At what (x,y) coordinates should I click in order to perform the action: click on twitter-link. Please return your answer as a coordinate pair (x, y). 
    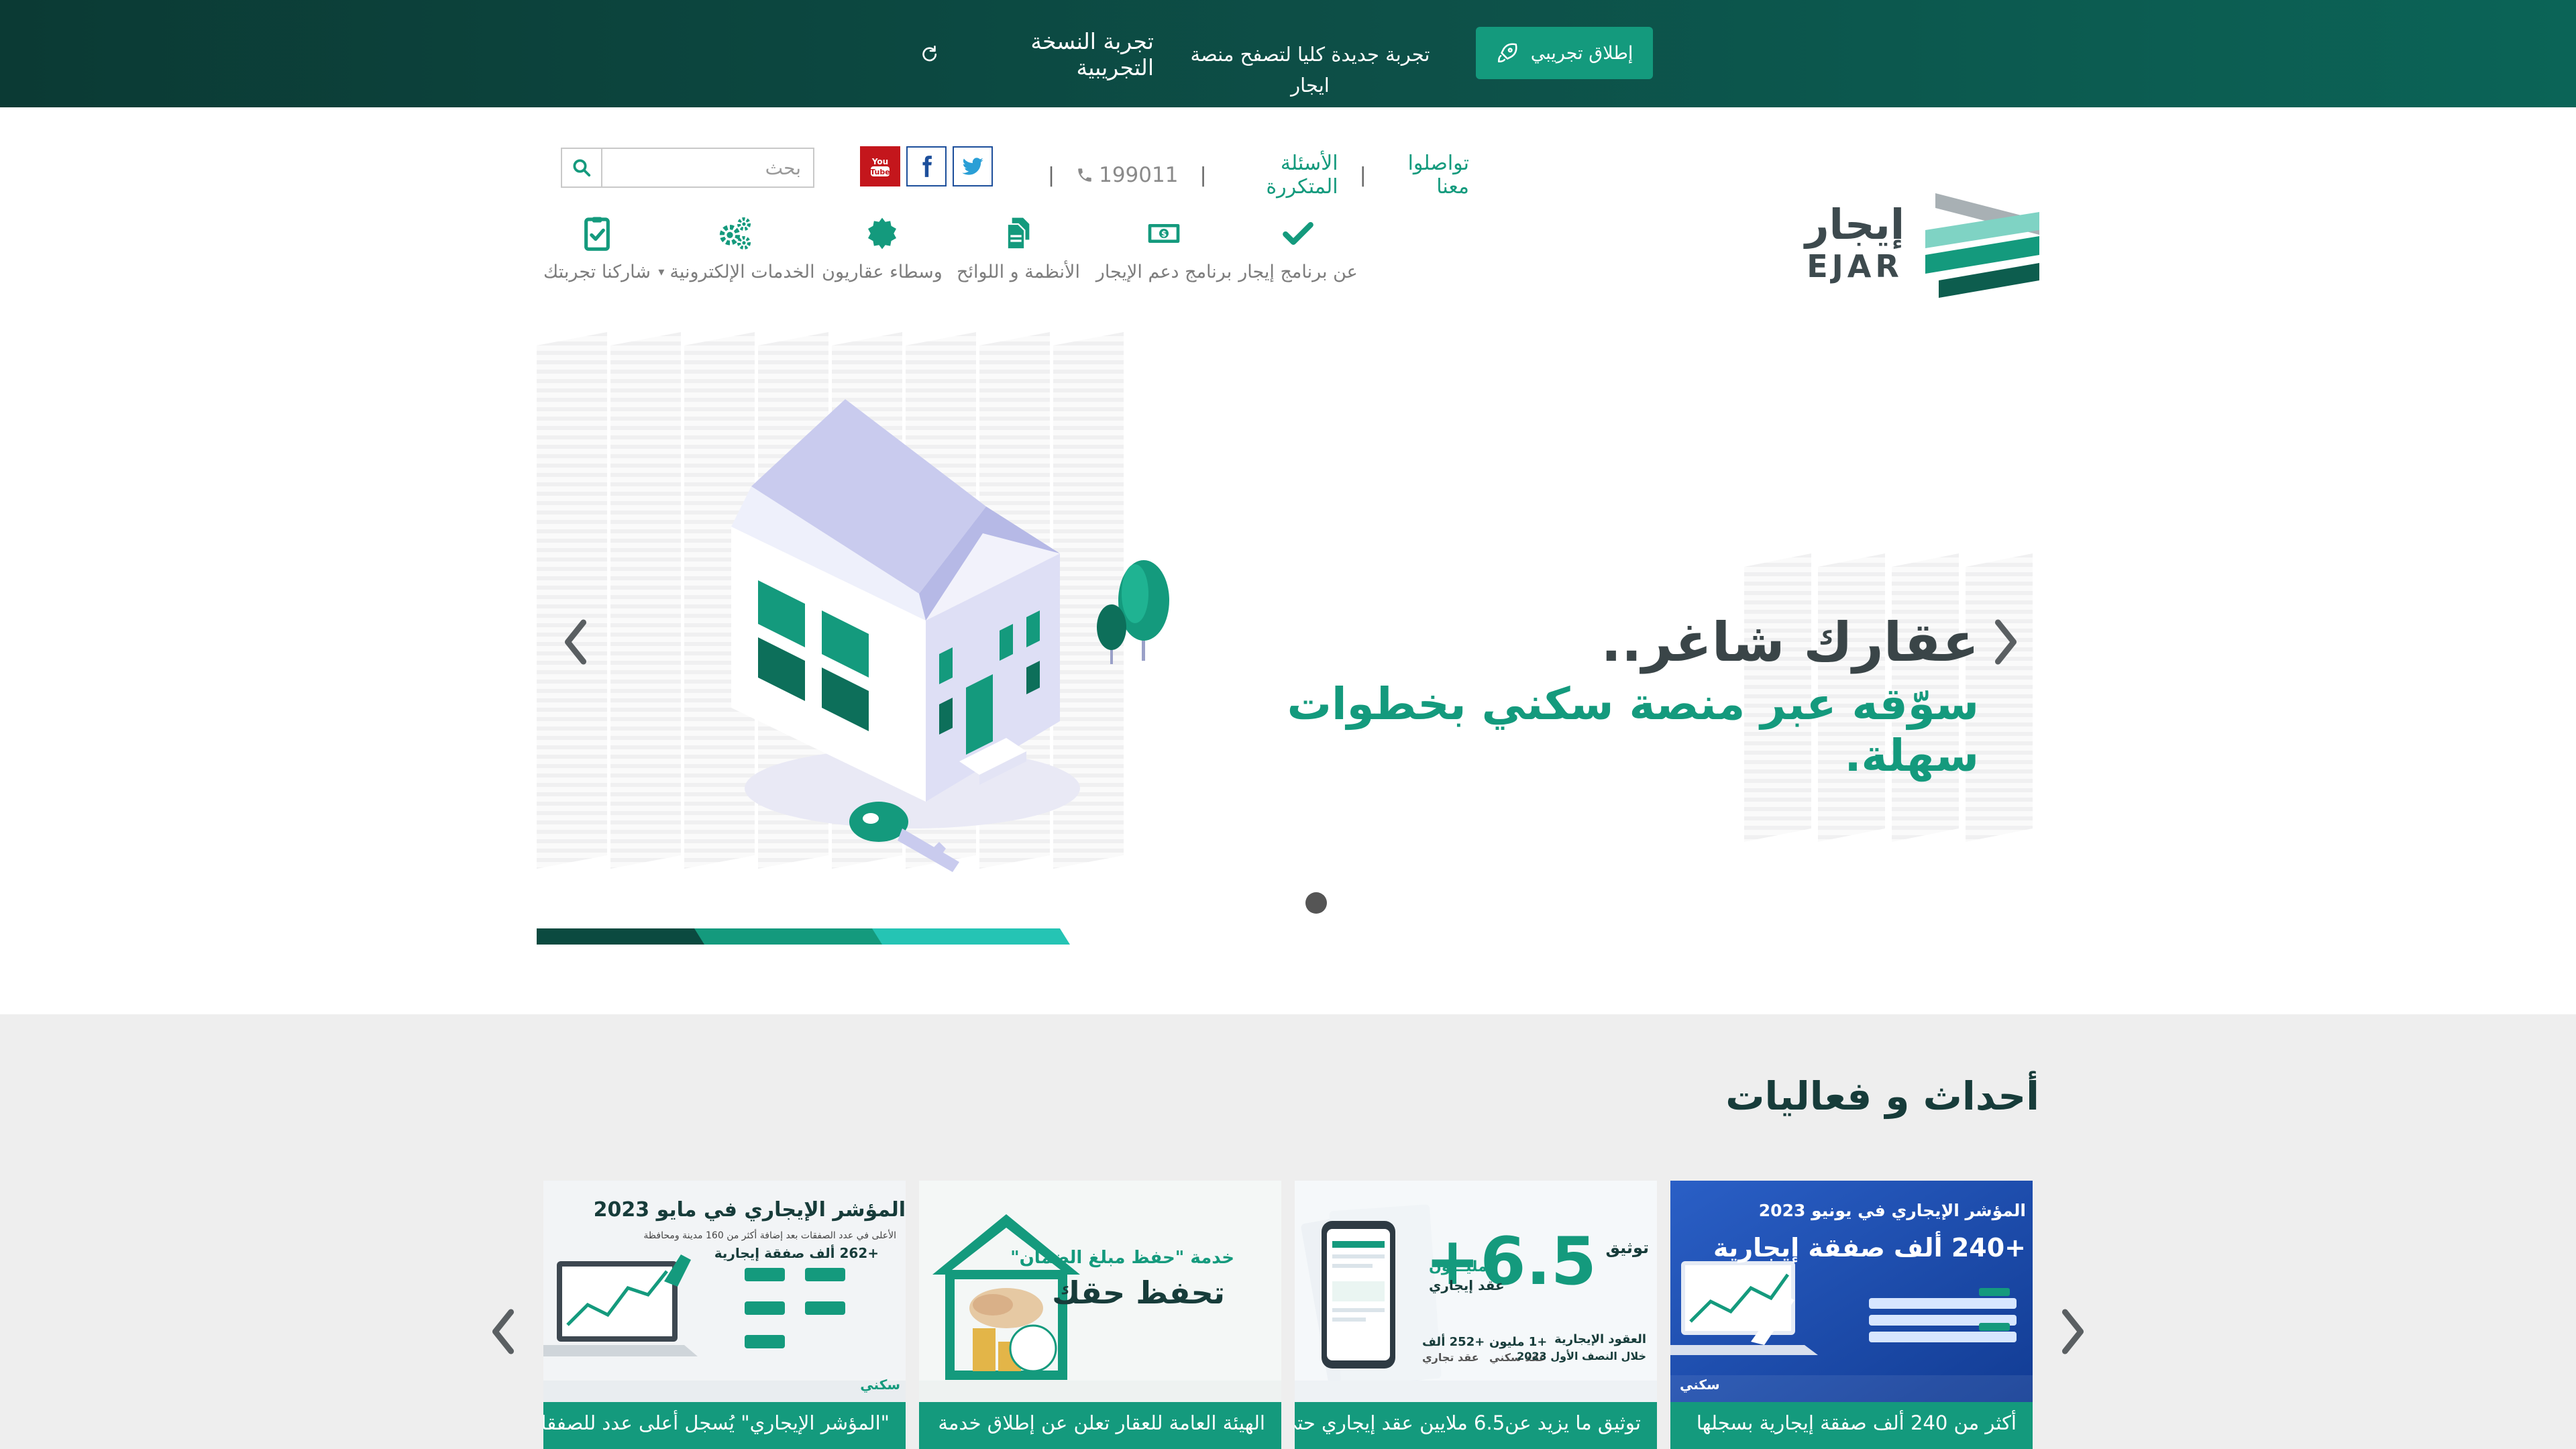
    Looking at the image, I should click on (973, 166).